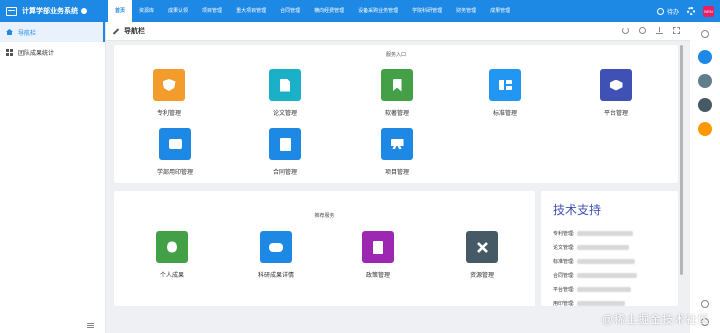  What do you see at coordinates (564, 233) in the screenshot?
I see `support-label: 专利管理:` at bounding box center [564, 233].